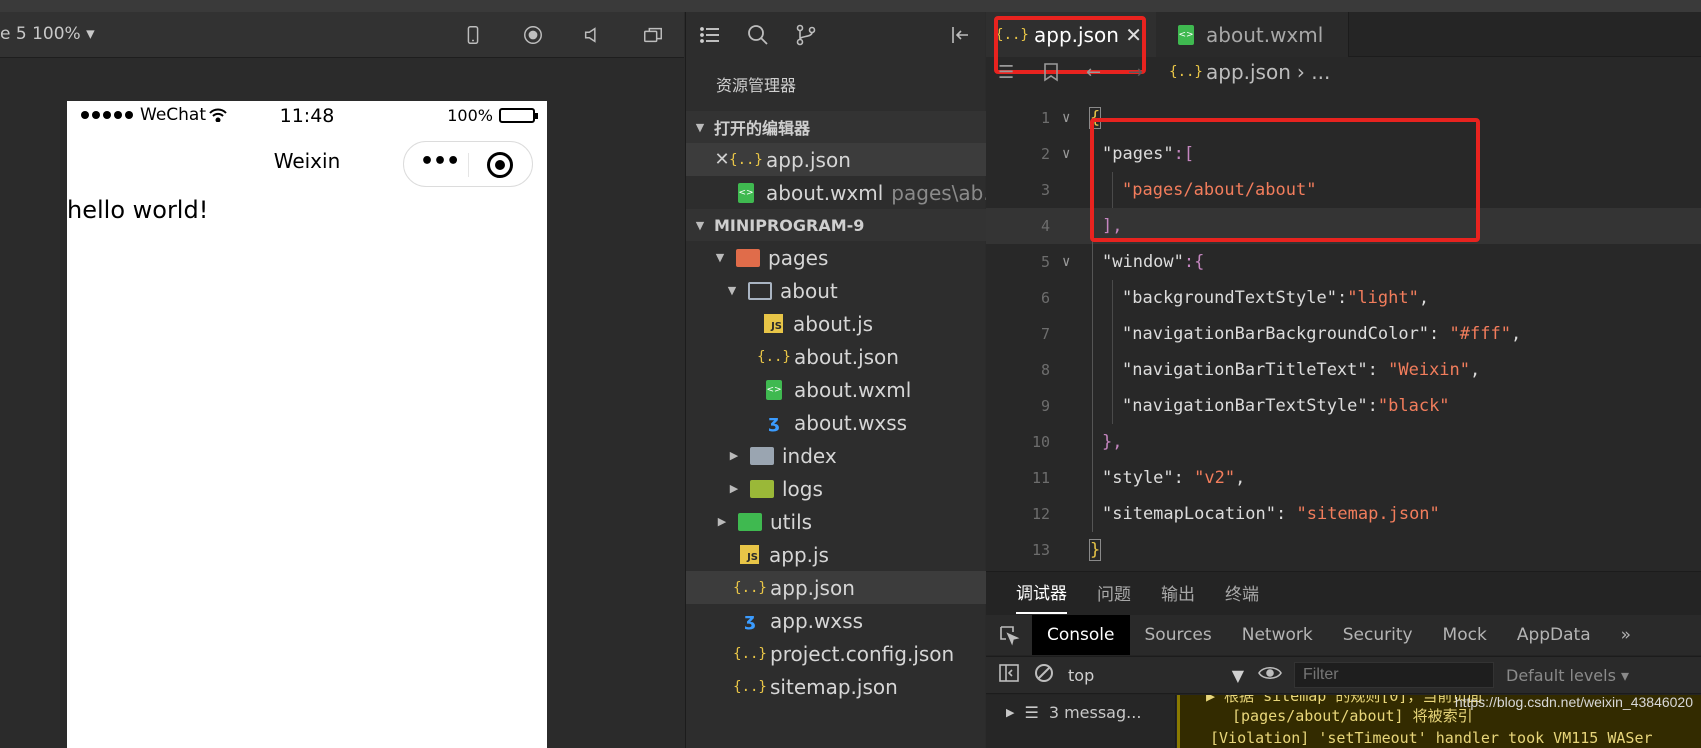  I want to click on debug-tab-0: 调试器, so click(1041, 592).